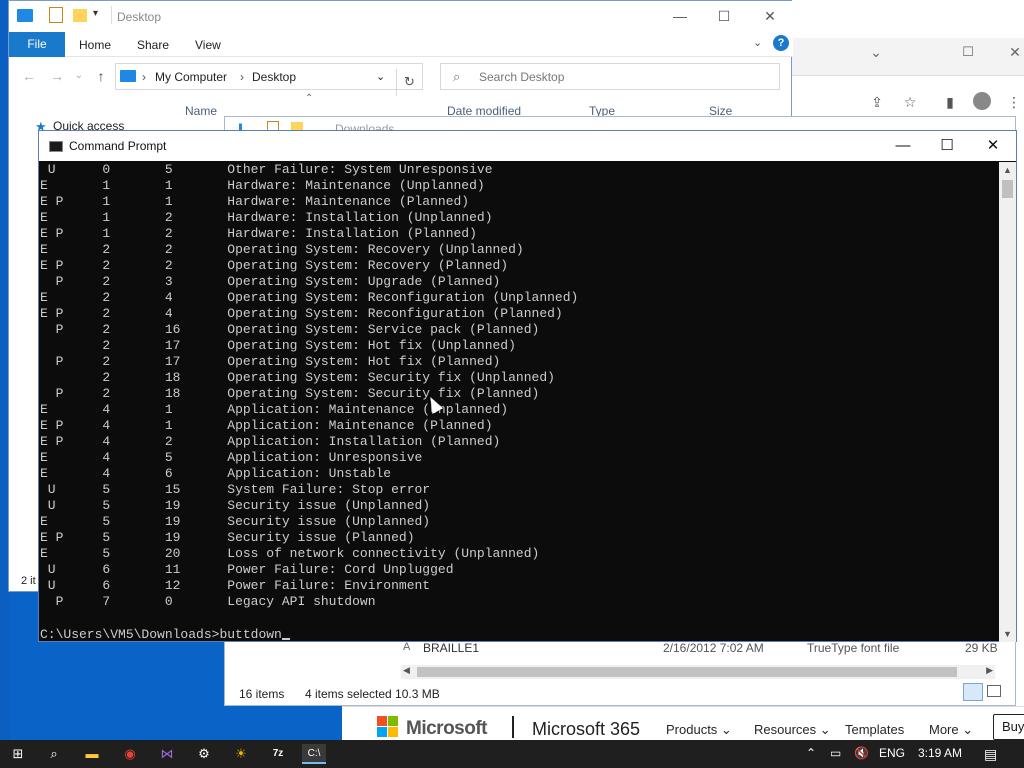  What do you see at coordinates (314, 754) in the screenshot?
I see `command-prompt-taskbar-icon: C:\` at bounding box center [314, 754].